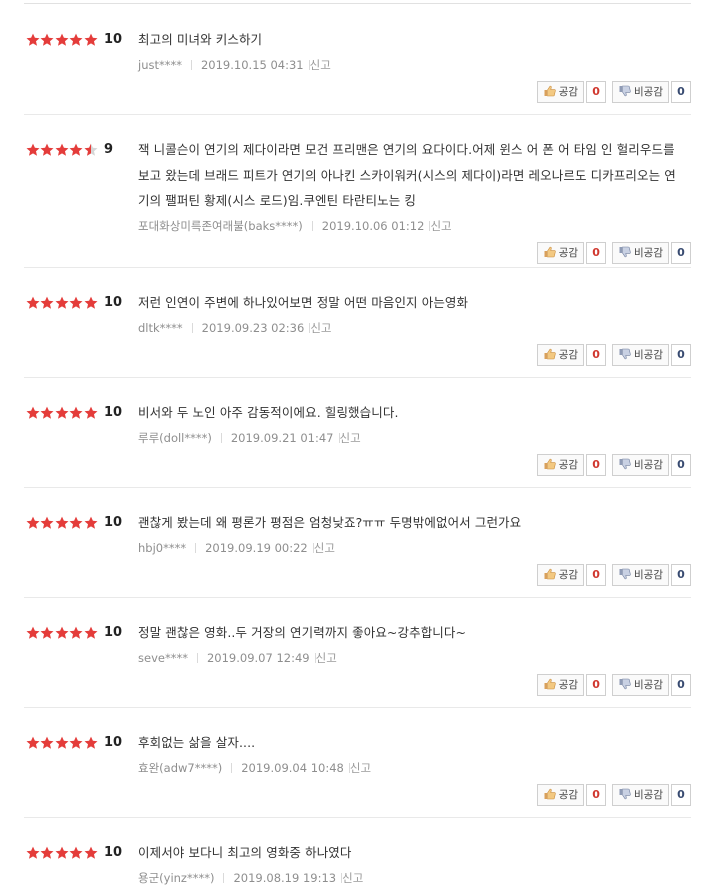 Image resolution: width=723 pixels, height=895 pixels. Describe the element at coordinates (163, 658) in the screenshot. I see `reviewer-name: seve****` at that location.